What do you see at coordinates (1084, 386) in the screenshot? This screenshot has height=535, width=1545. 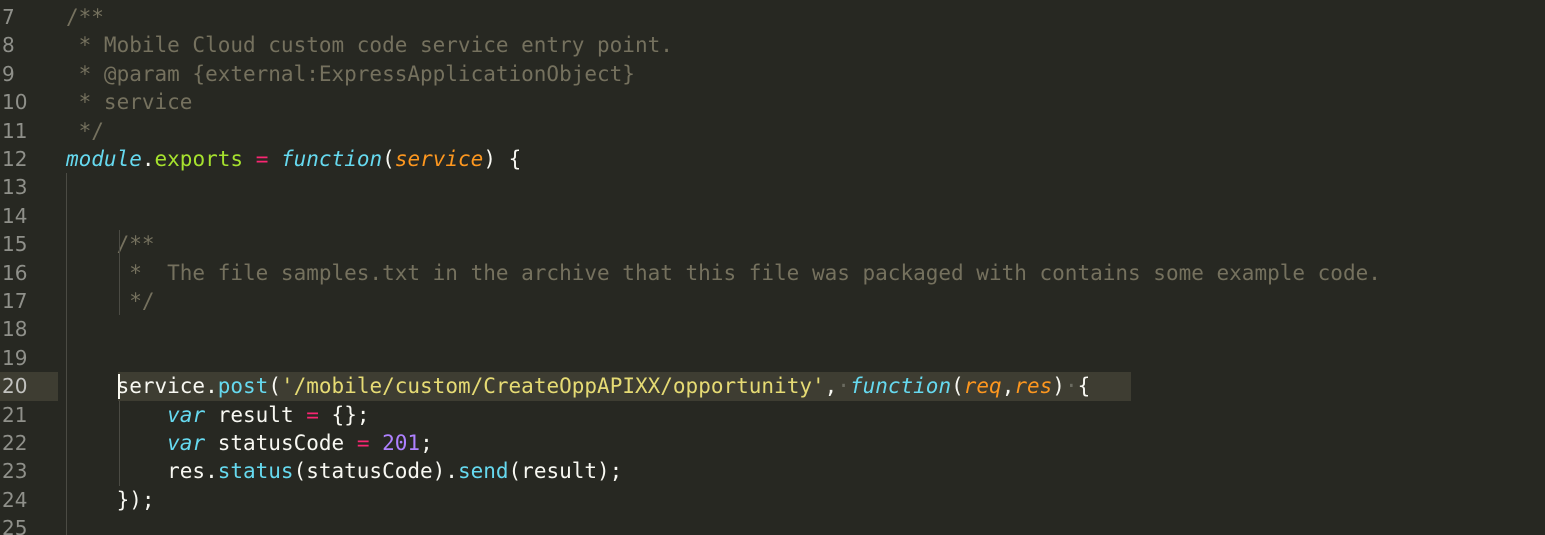 I see `code-token: {` at bounding box center [1084, 386].